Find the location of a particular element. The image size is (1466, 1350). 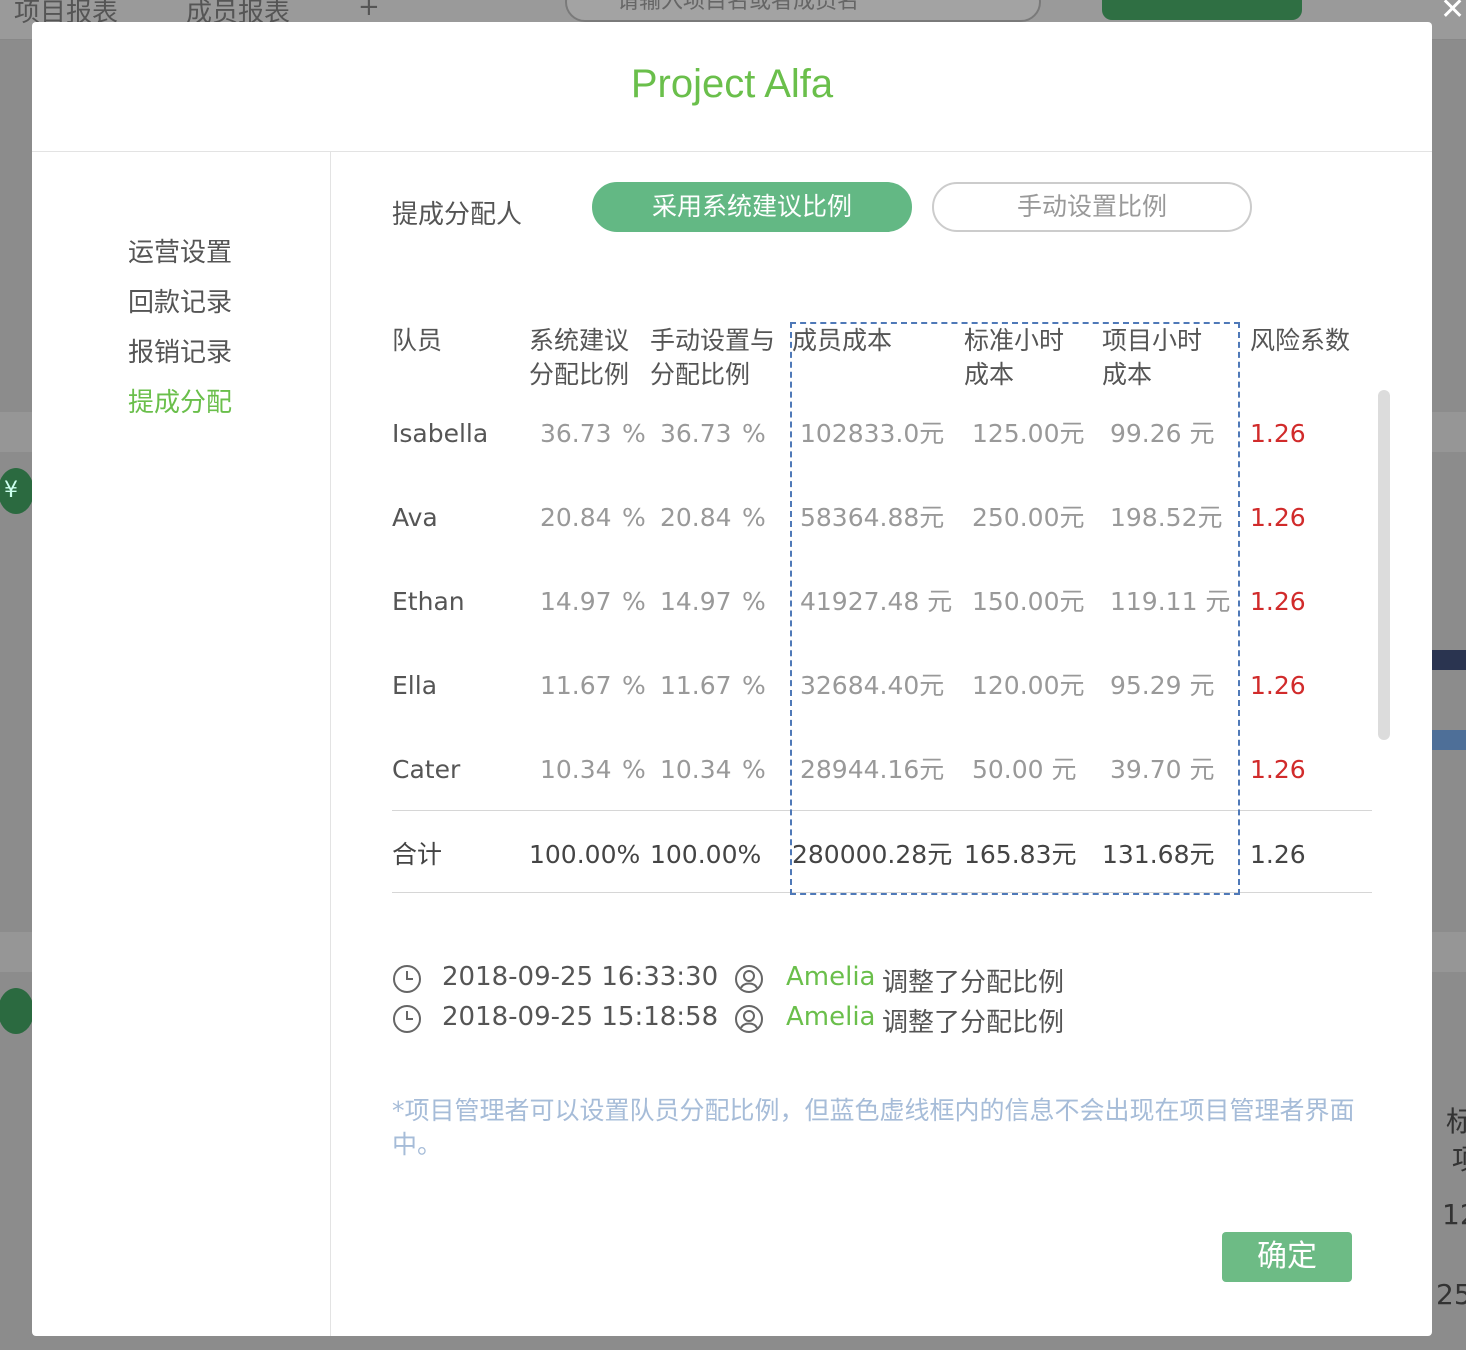

row-system-ratio: 10.34 is located at coordinates (576, 769).